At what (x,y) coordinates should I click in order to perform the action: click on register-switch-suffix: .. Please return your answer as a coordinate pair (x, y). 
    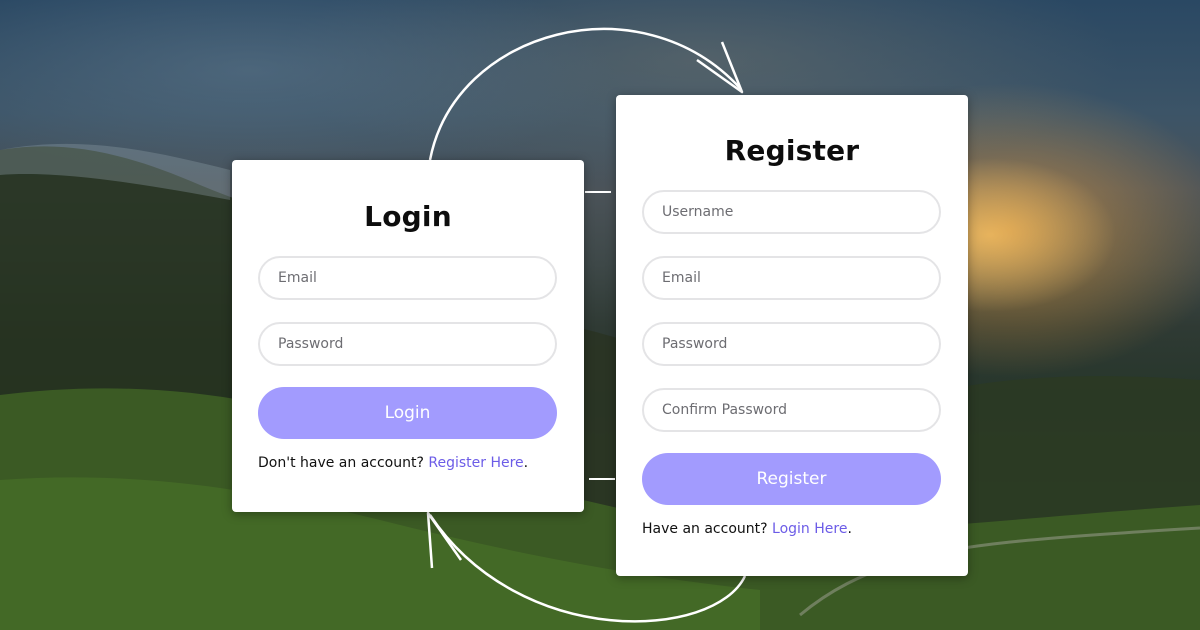
    Looking at the image, I should click on (849, 529).